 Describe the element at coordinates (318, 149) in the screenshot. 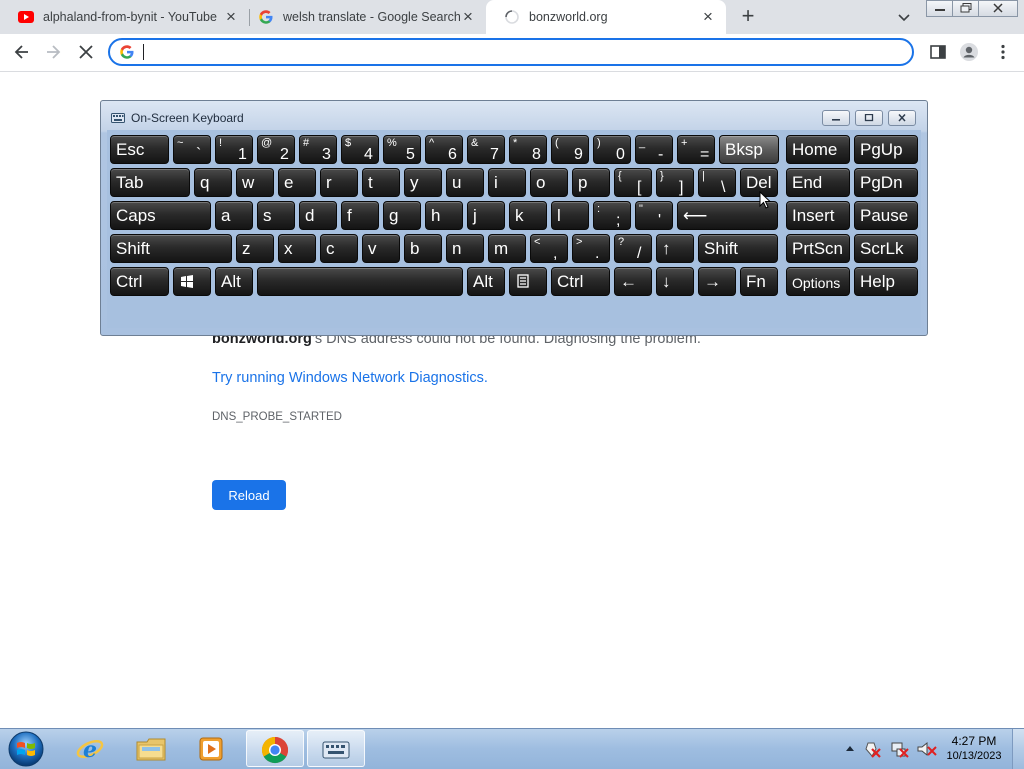

I see `key-3: #3` at that location.